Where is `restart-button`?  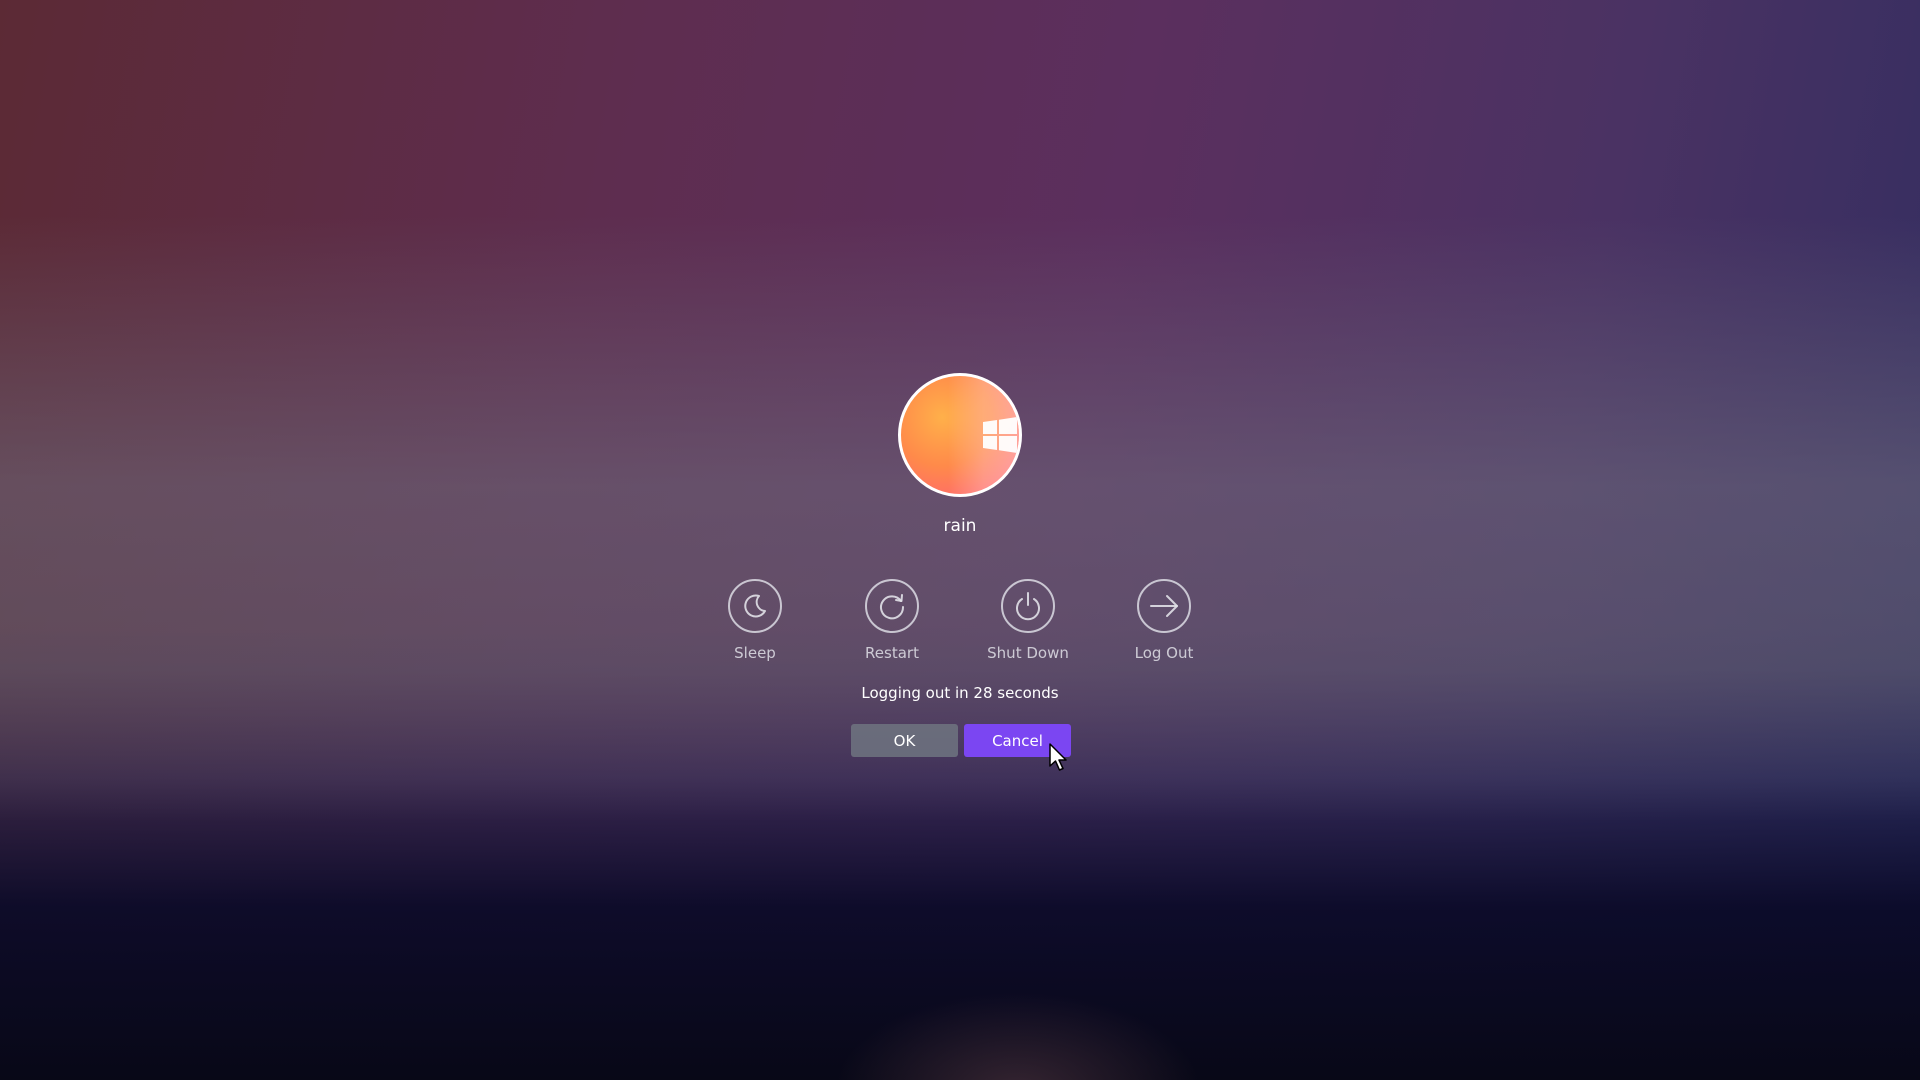 restart-button is located at coordinates (892, 606).